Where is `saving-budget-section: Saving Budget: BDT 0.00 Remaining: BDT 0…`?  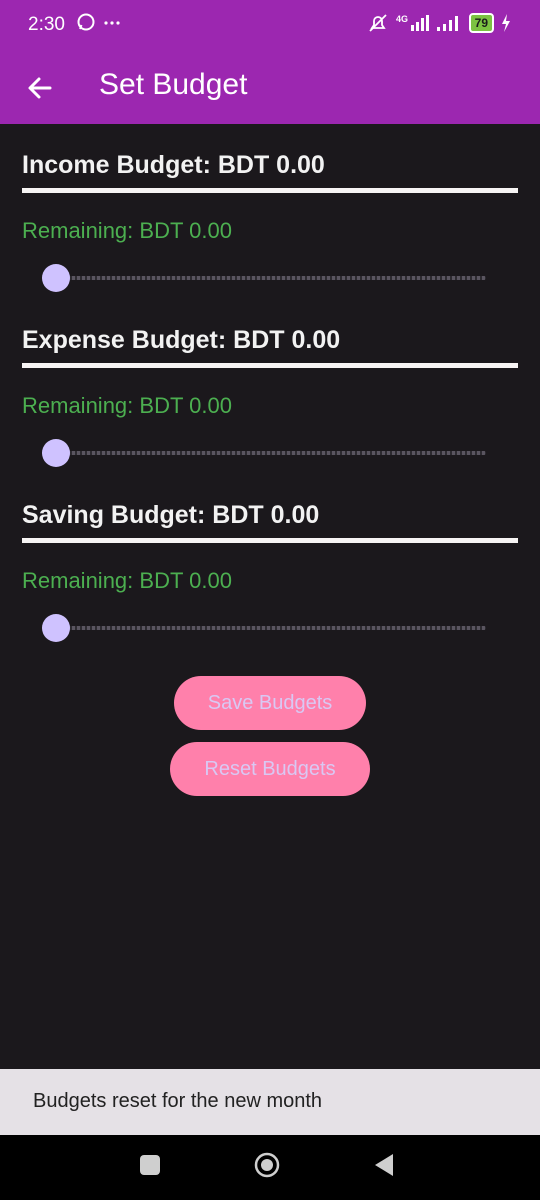
saving-budget-section: Saving Budget: BDT 0.00 Remaining: BDT 0… is located at coordinates (270, 570).